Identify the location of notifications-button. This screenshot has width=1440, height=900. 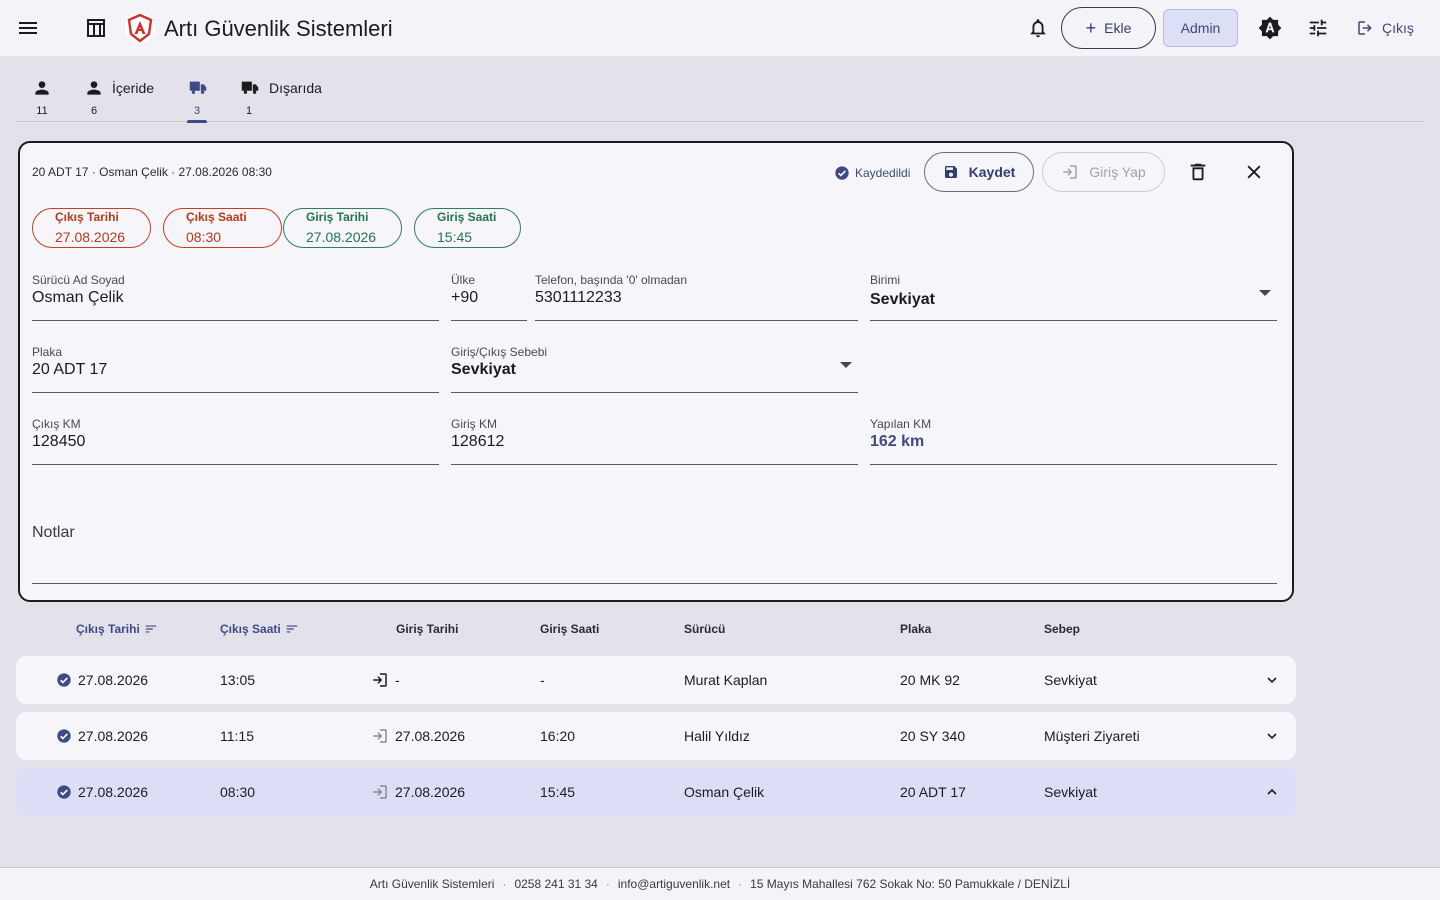
(1038, 28).